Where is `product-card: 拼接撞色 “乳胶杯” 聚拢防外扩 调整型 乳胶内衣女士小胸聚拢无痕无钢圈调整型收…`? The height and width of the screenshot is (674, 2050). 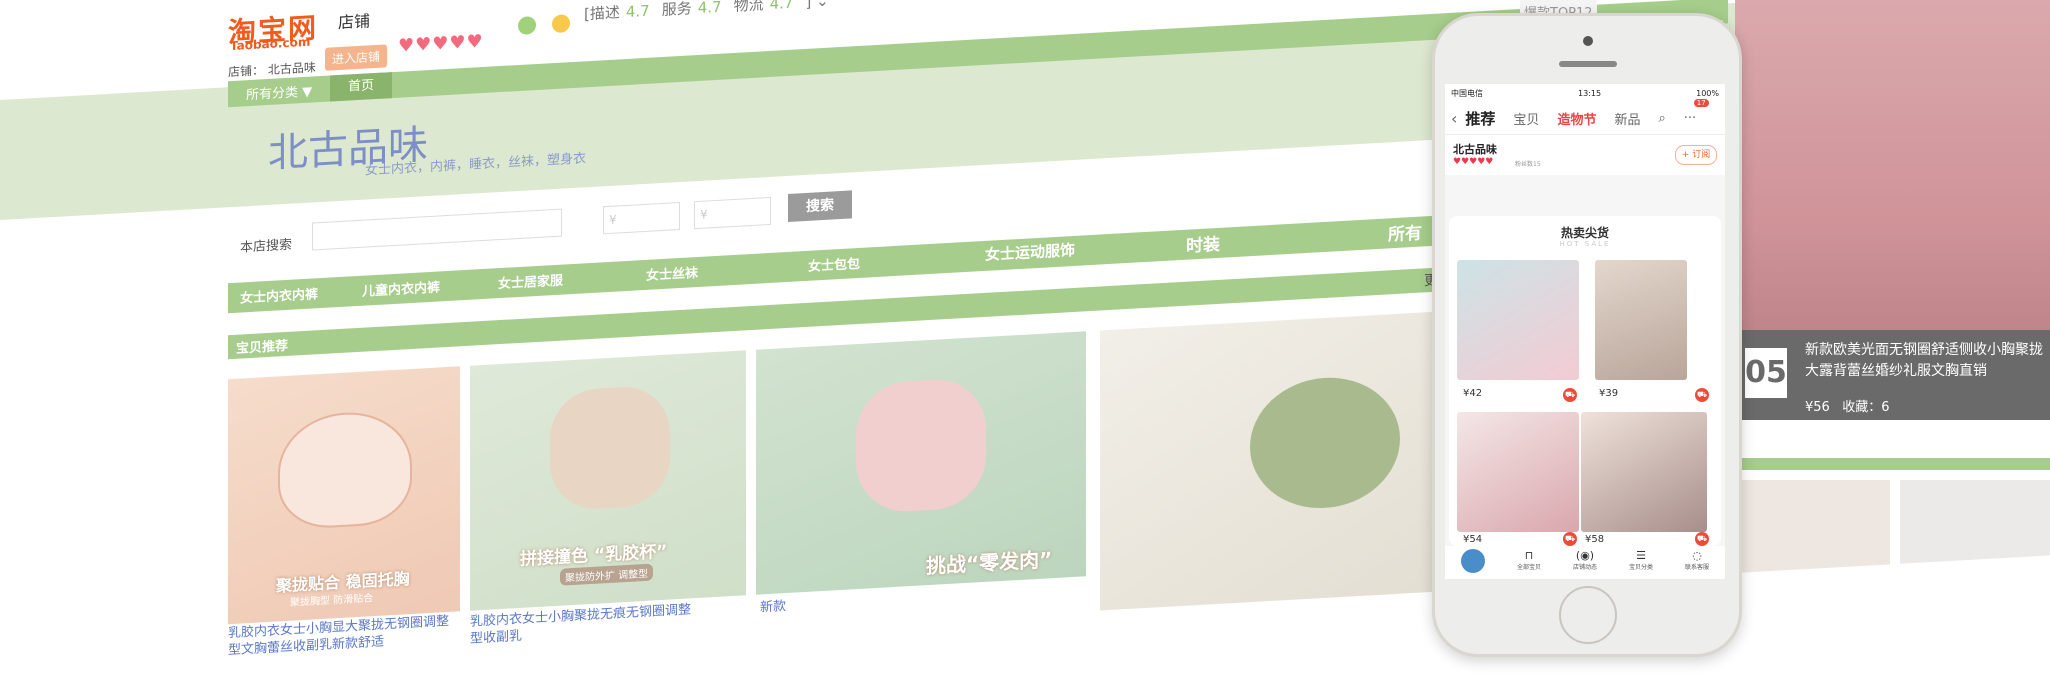
product-card: 拼接撞色 “乳胶杯” 聚拢防外扩 调整型 乳胶内衣女士小胸聚拢无痕无钢圈调整型收… is located at coordinates (608, 498).